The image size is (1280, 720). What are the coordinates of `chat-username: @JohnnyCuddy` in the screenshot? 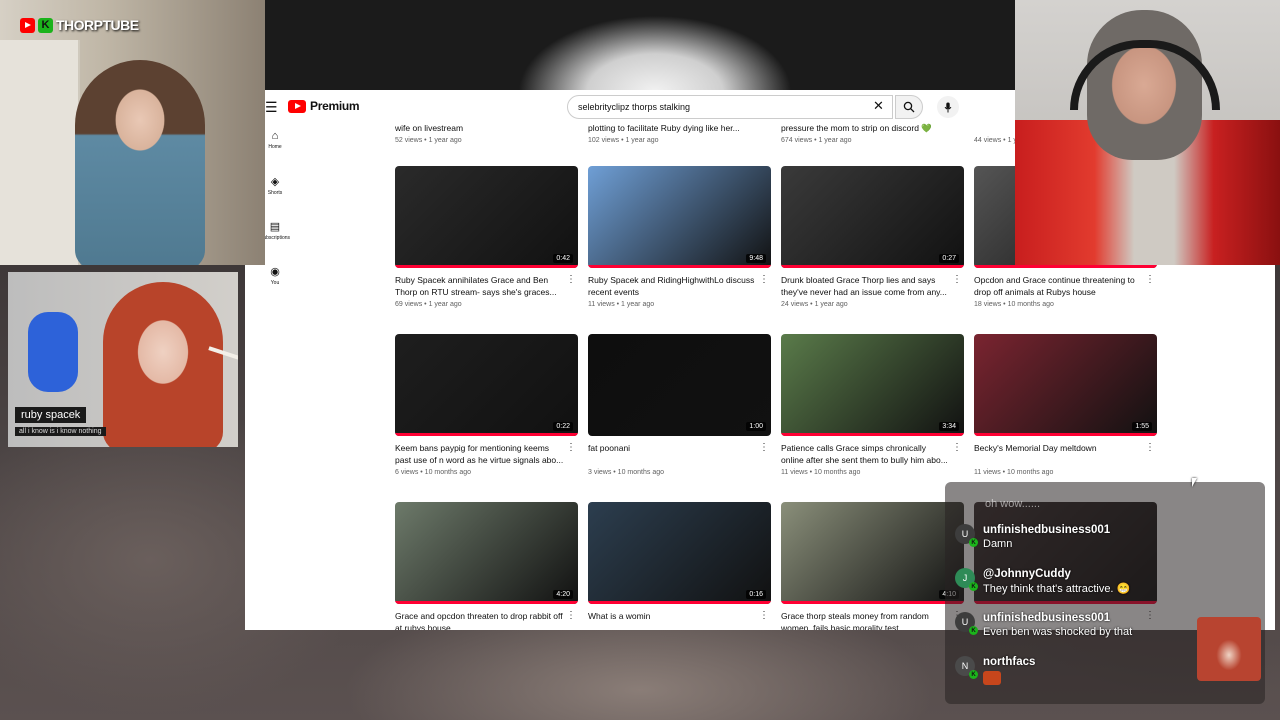 It's located at (1027, 574).